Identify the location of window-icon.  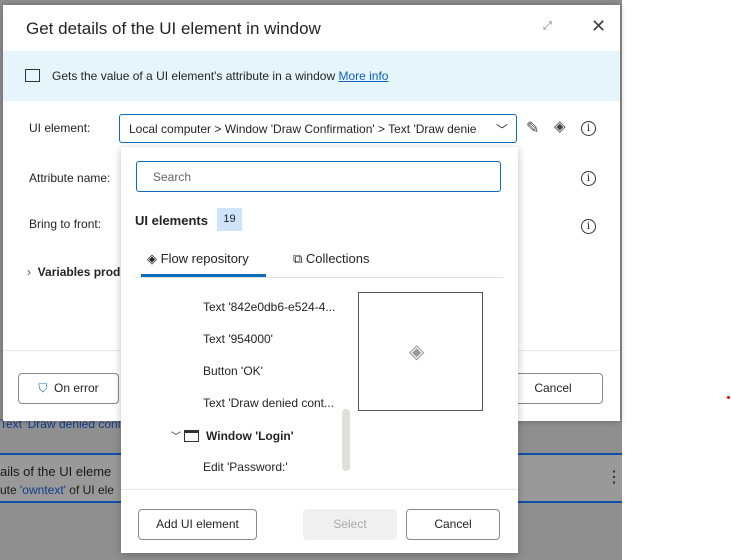
(192, 436).